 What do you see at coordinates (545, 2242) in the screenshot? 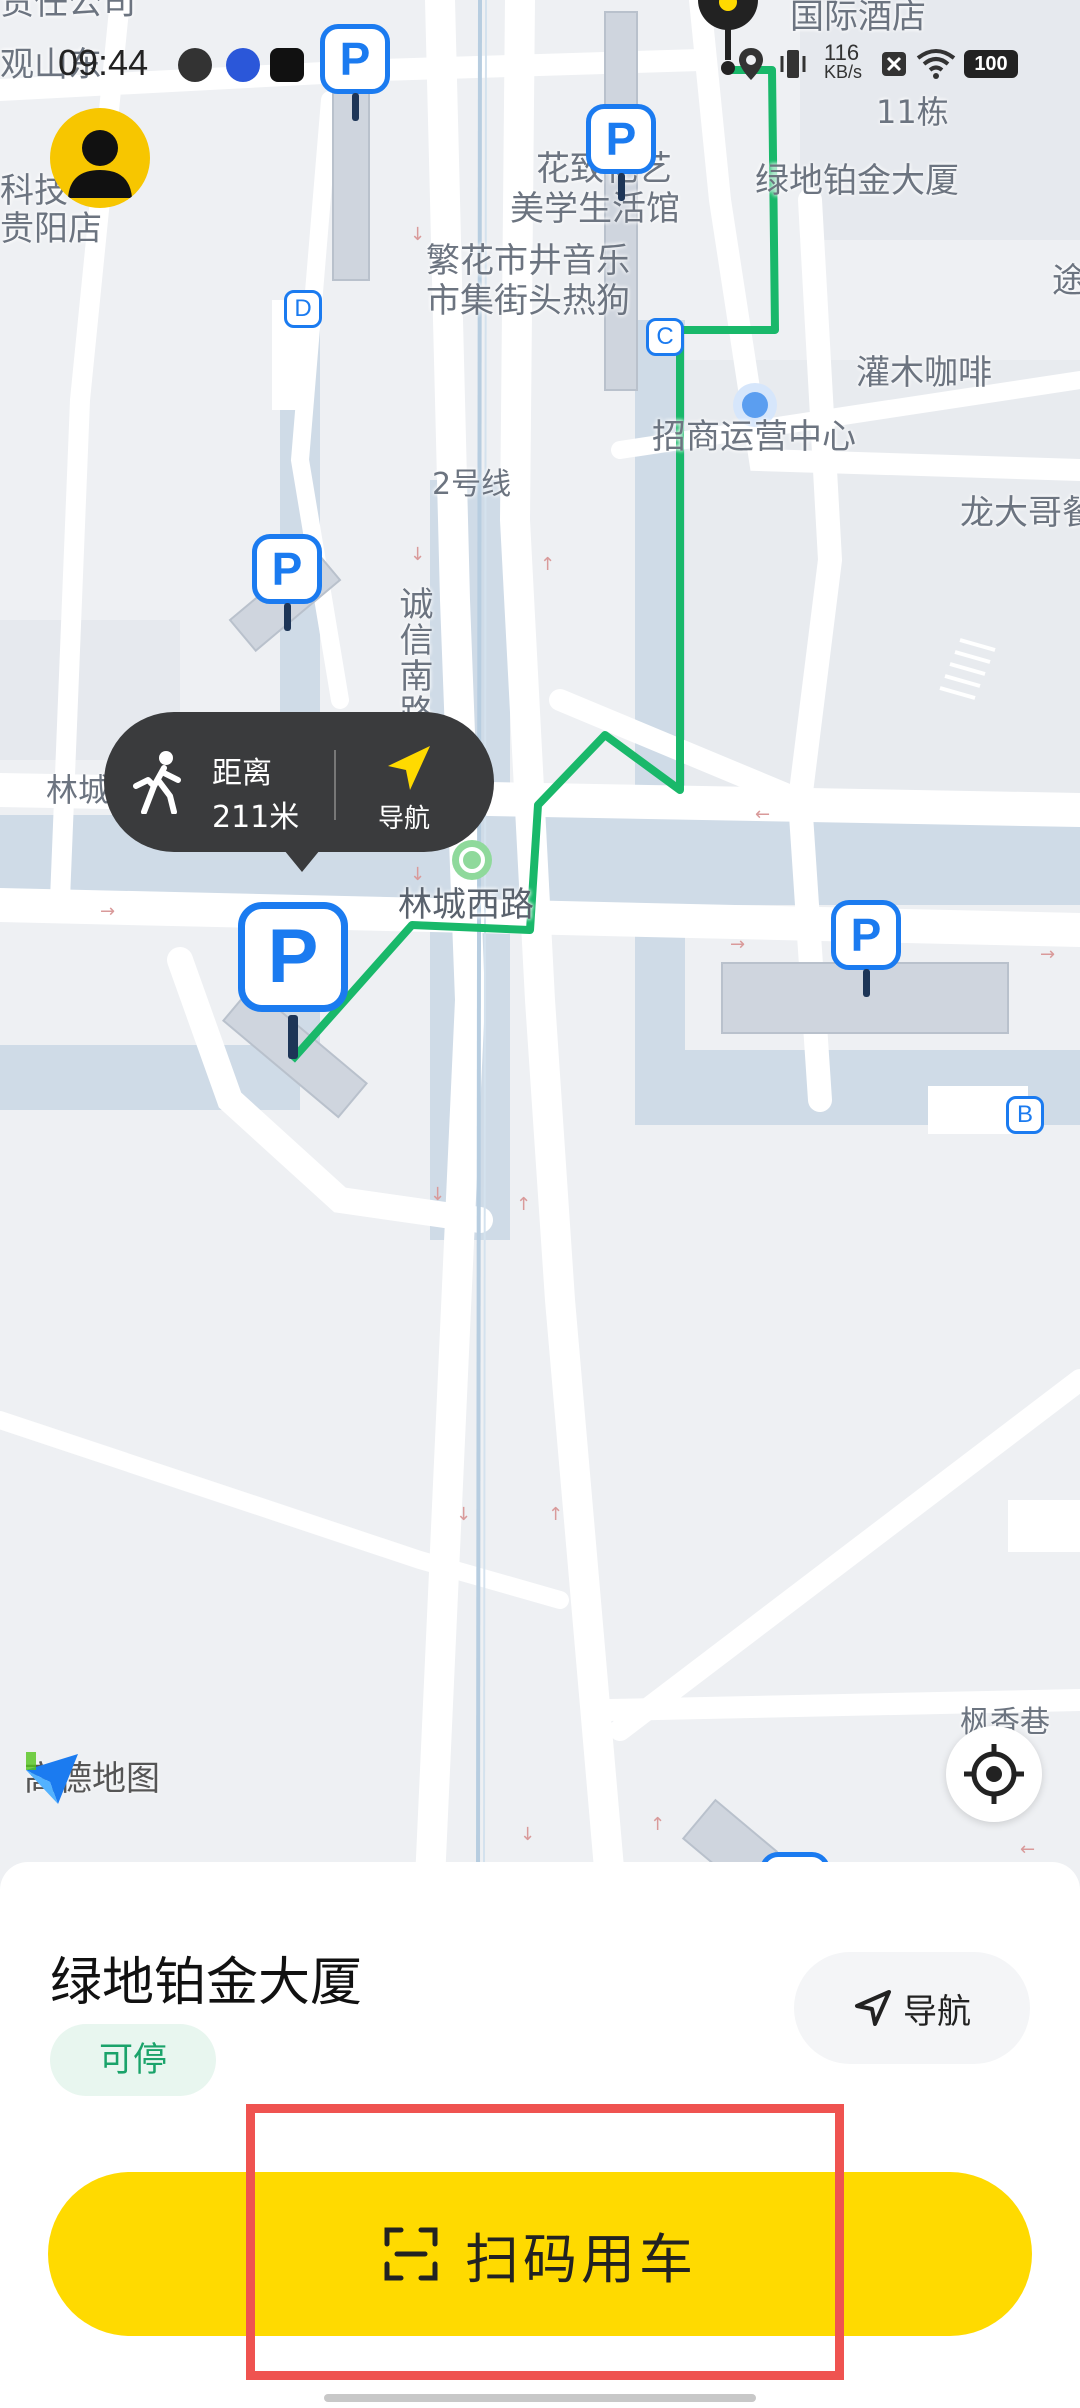
I see `highlight-box` at bounding box center [545, 2242].